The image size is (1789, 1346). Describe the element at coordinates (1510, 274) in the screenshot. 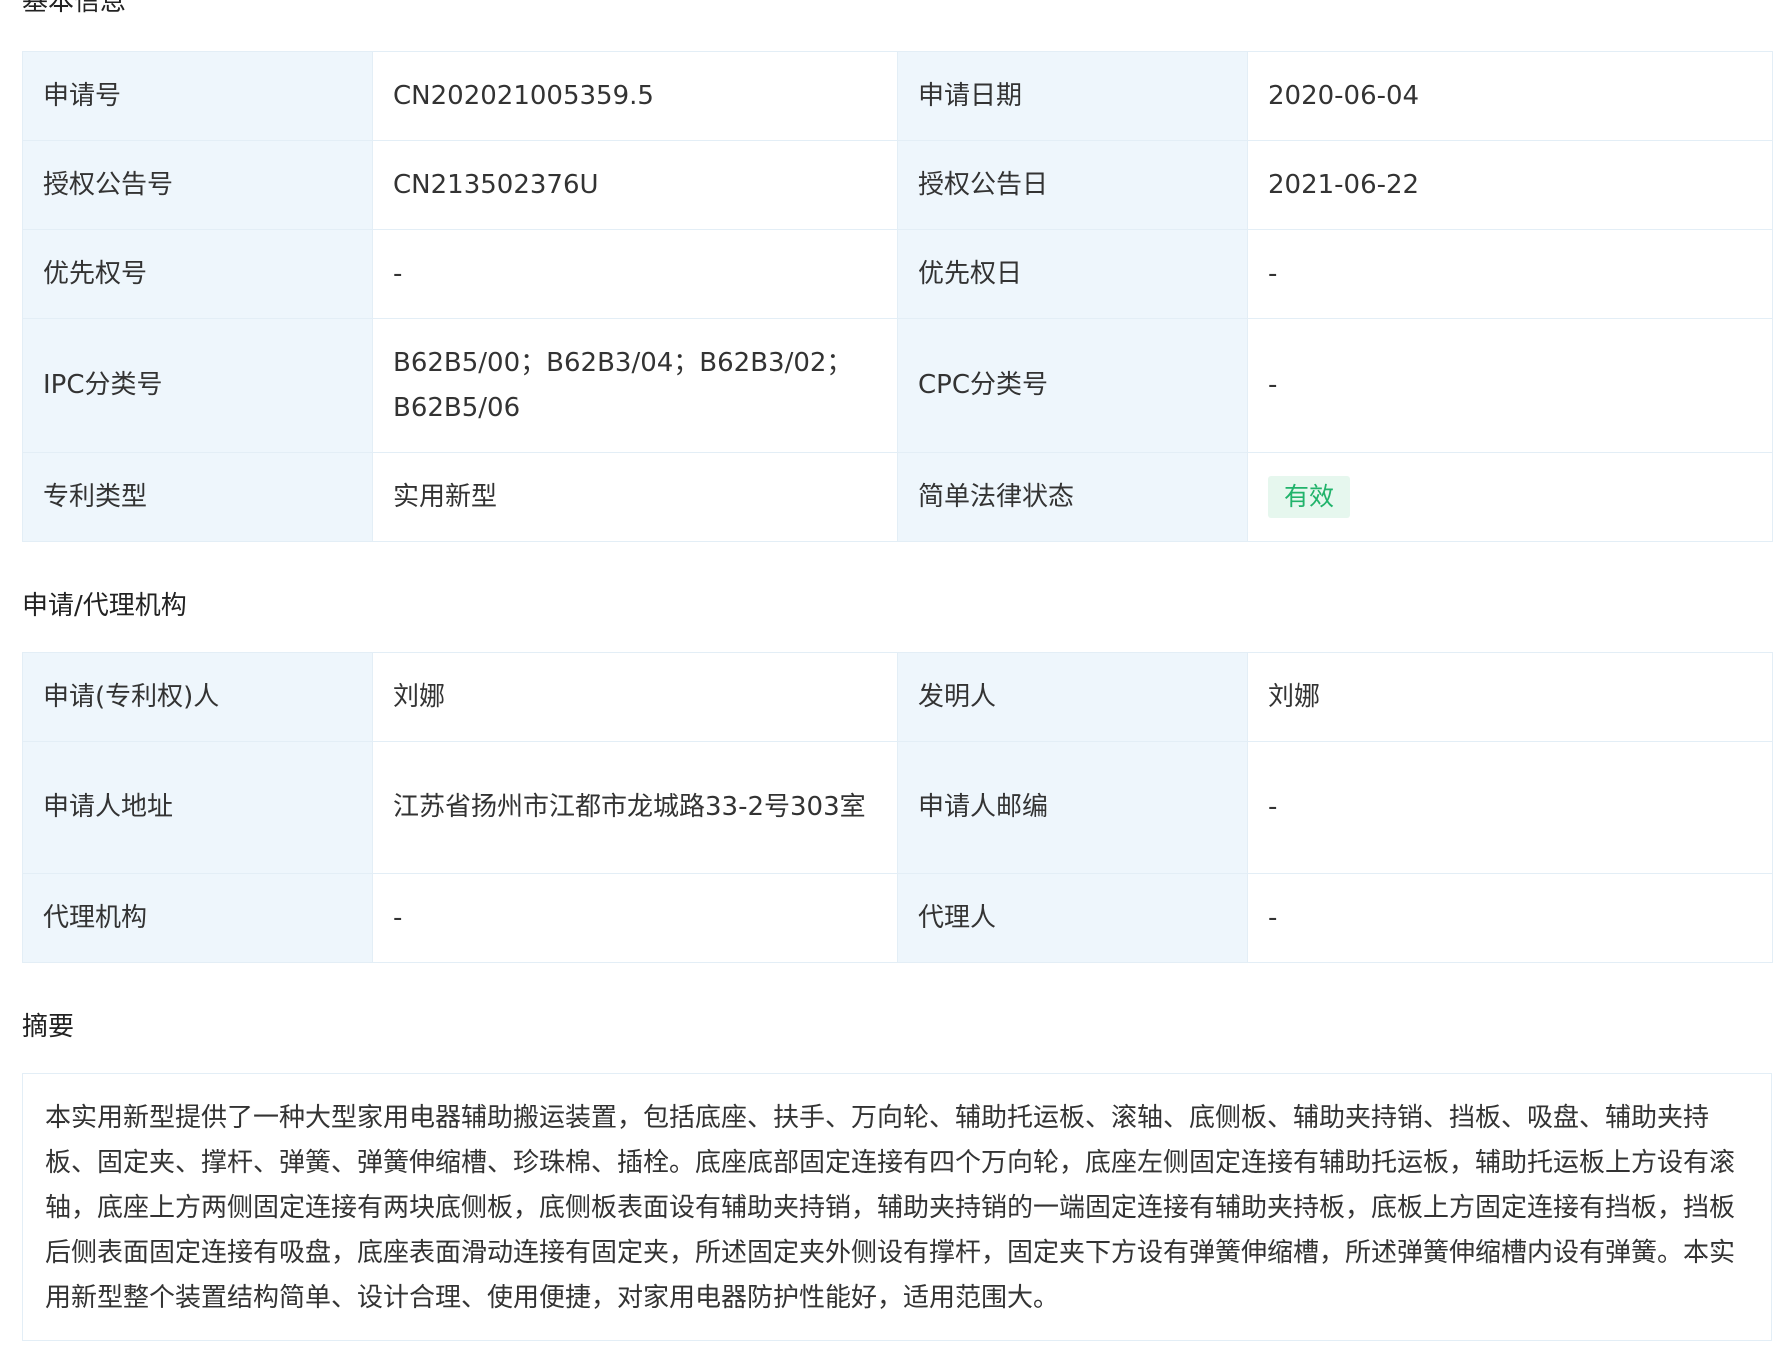

I see `priority-date-value: -` at that location.